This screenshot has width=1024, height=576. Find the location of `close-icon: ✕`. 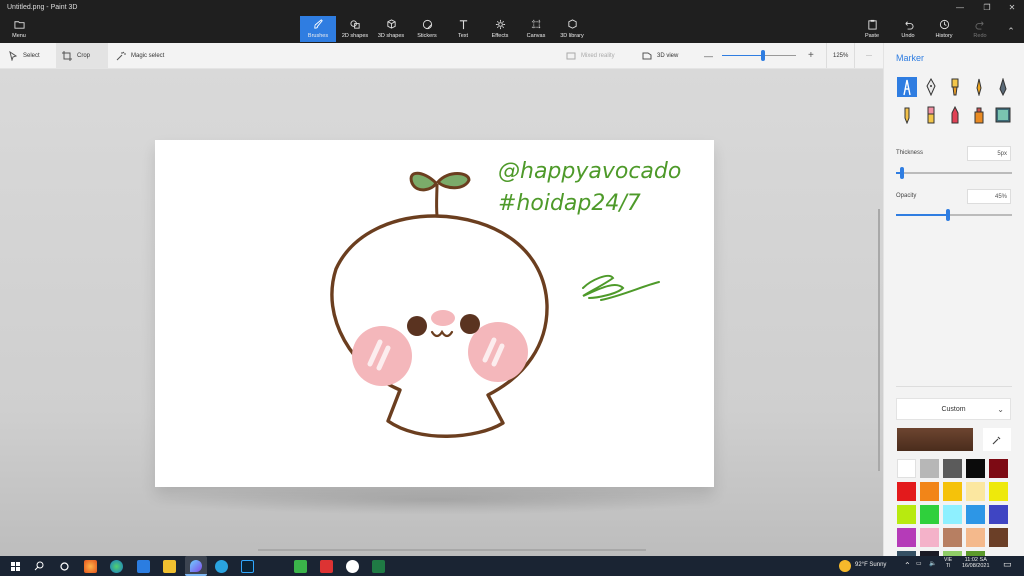

close-icon: ✕ is located at coordinates (1012, 8).